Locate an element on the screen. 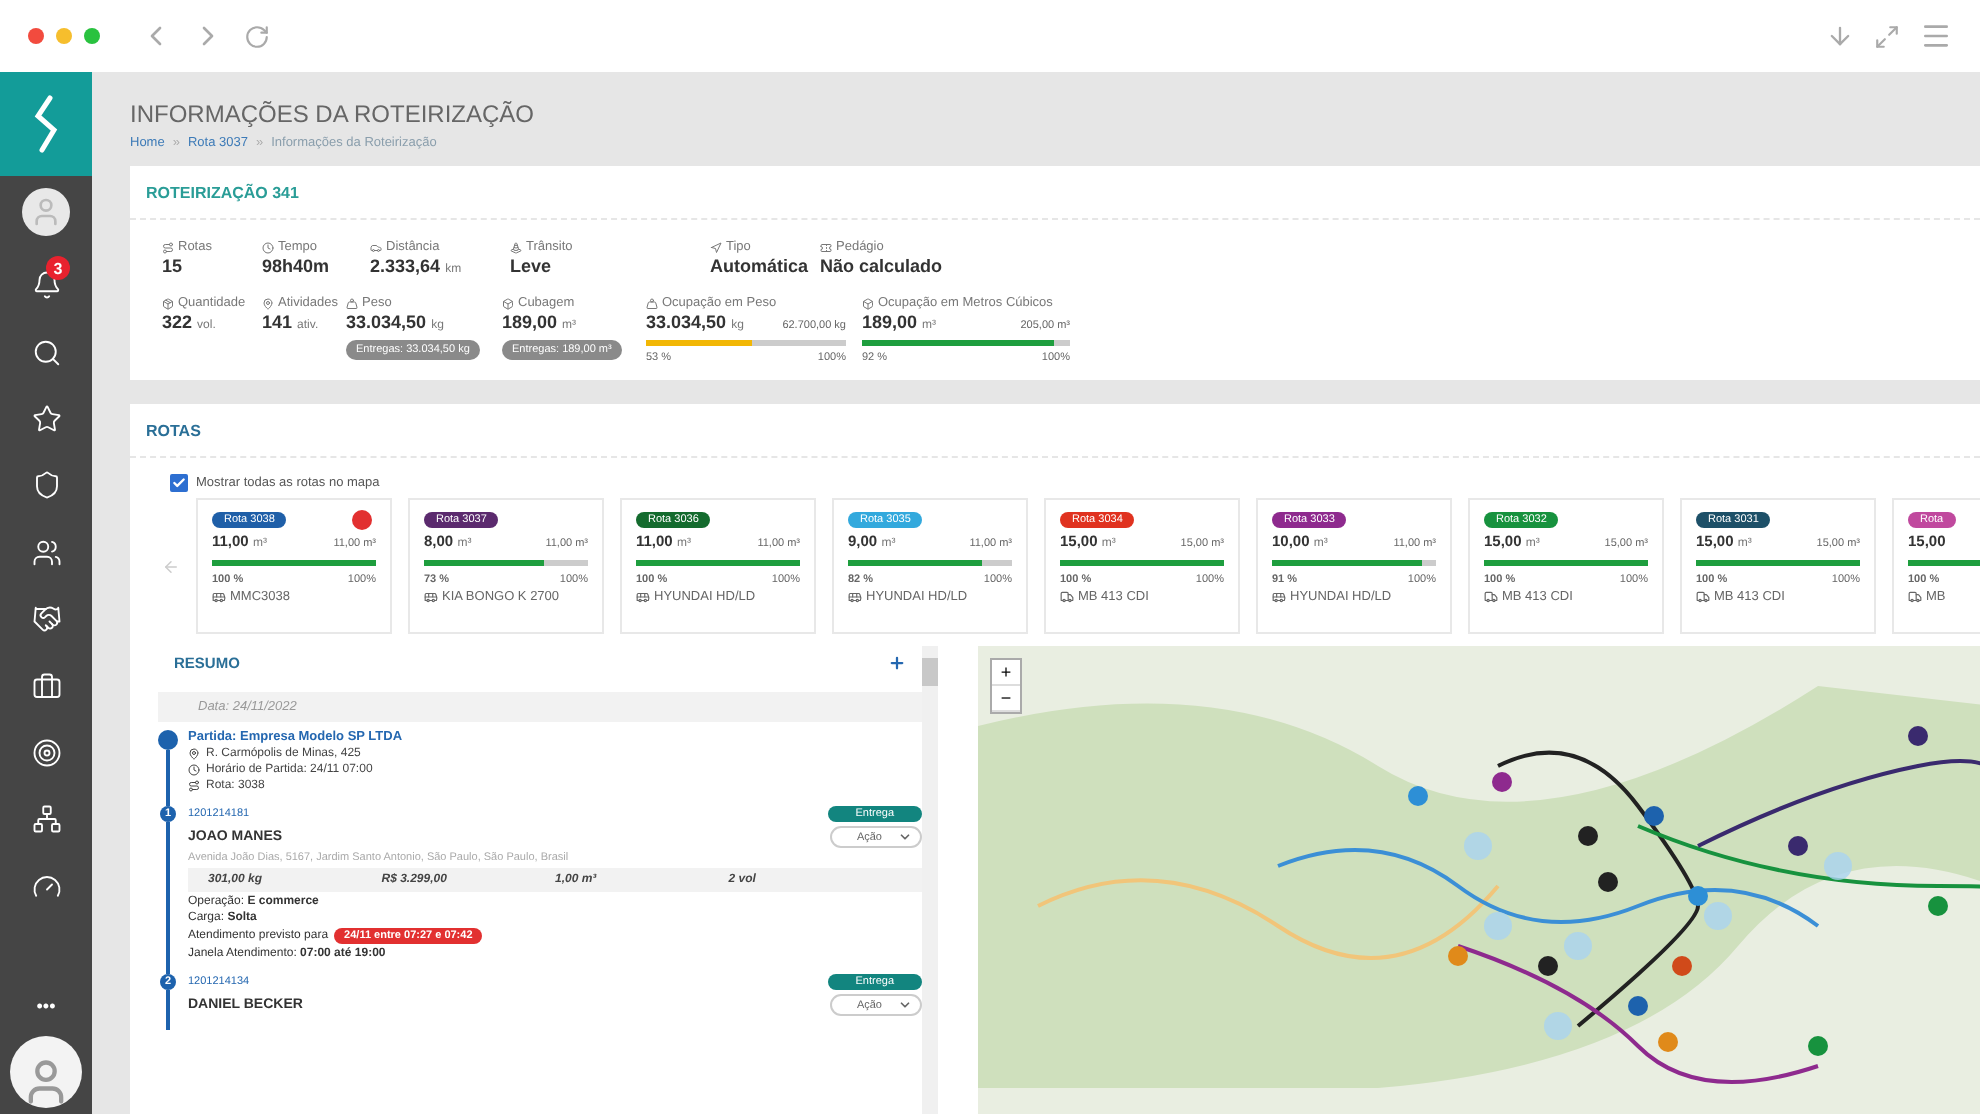 The height and width of the screenshot is (1114, 1980). more-button: ••• is located at coordinates (46, 1006).